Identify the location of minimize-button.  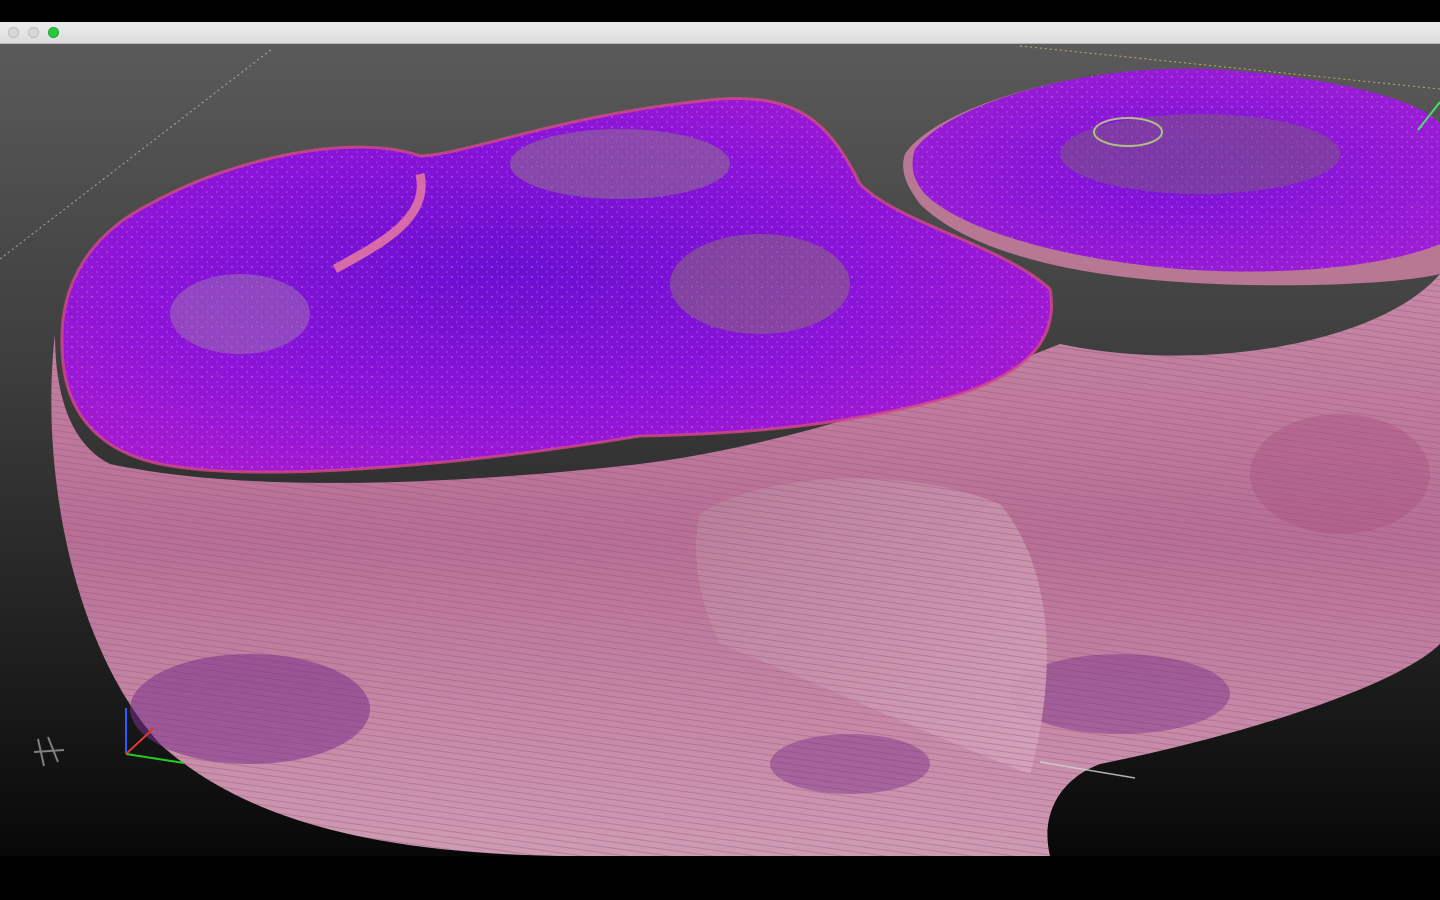
(33, 32).